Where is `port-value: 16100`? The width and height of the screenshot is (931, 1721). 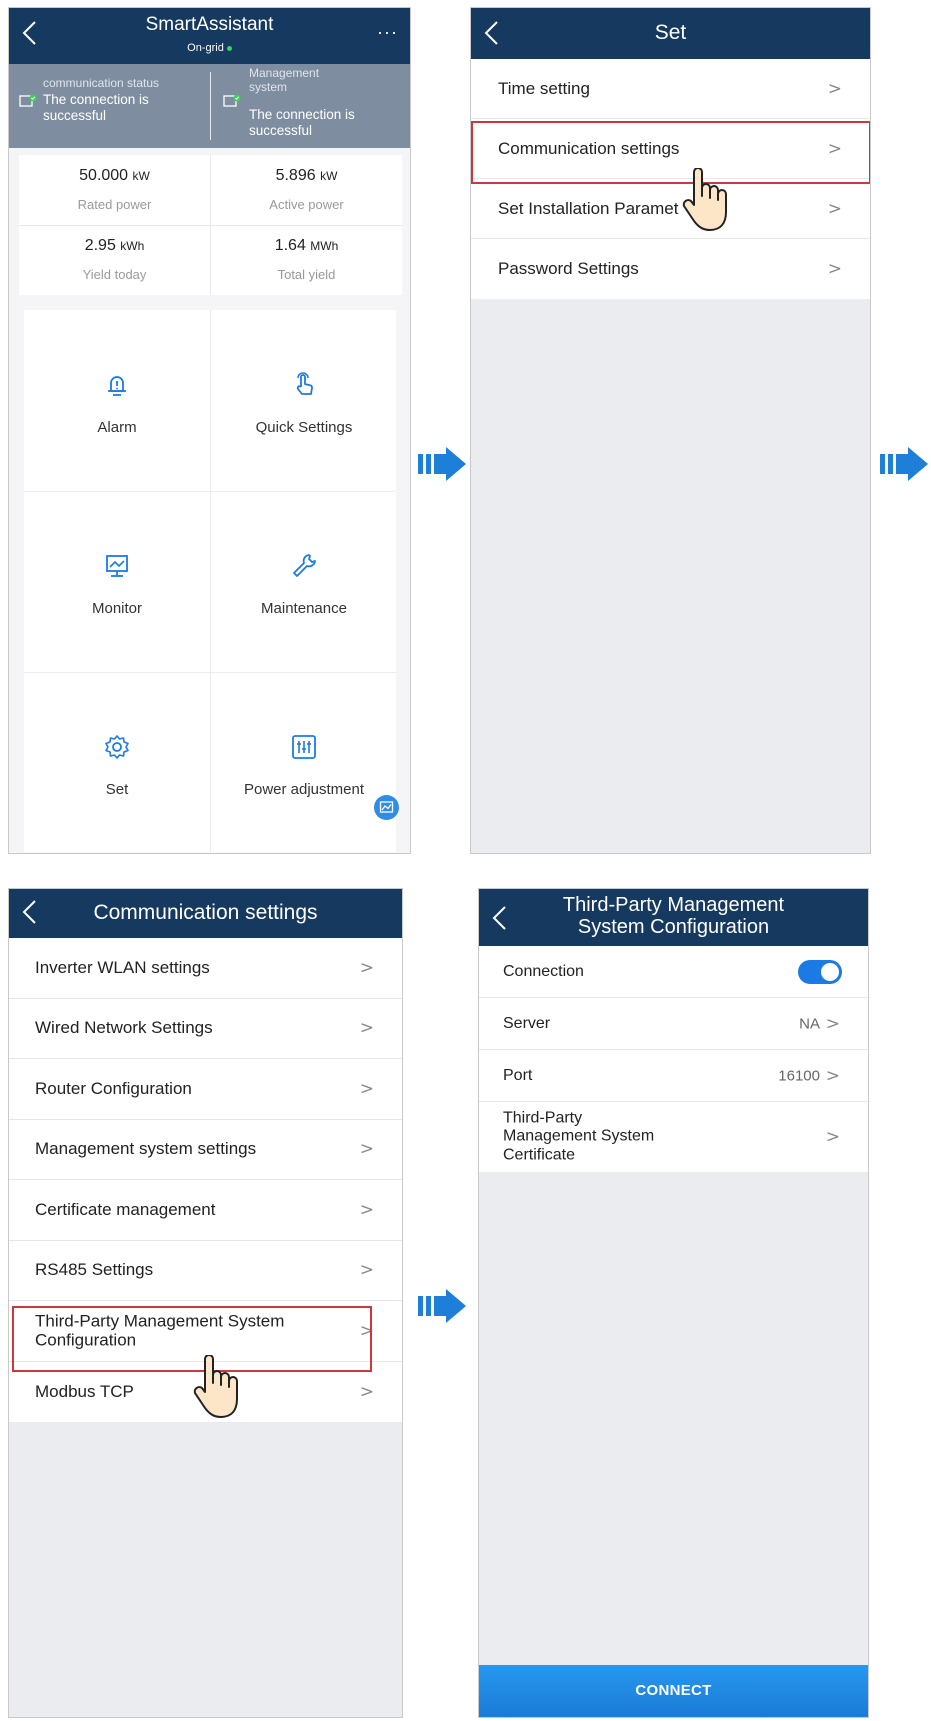 port-value: 16100 is located at coordinates (799, 1075).